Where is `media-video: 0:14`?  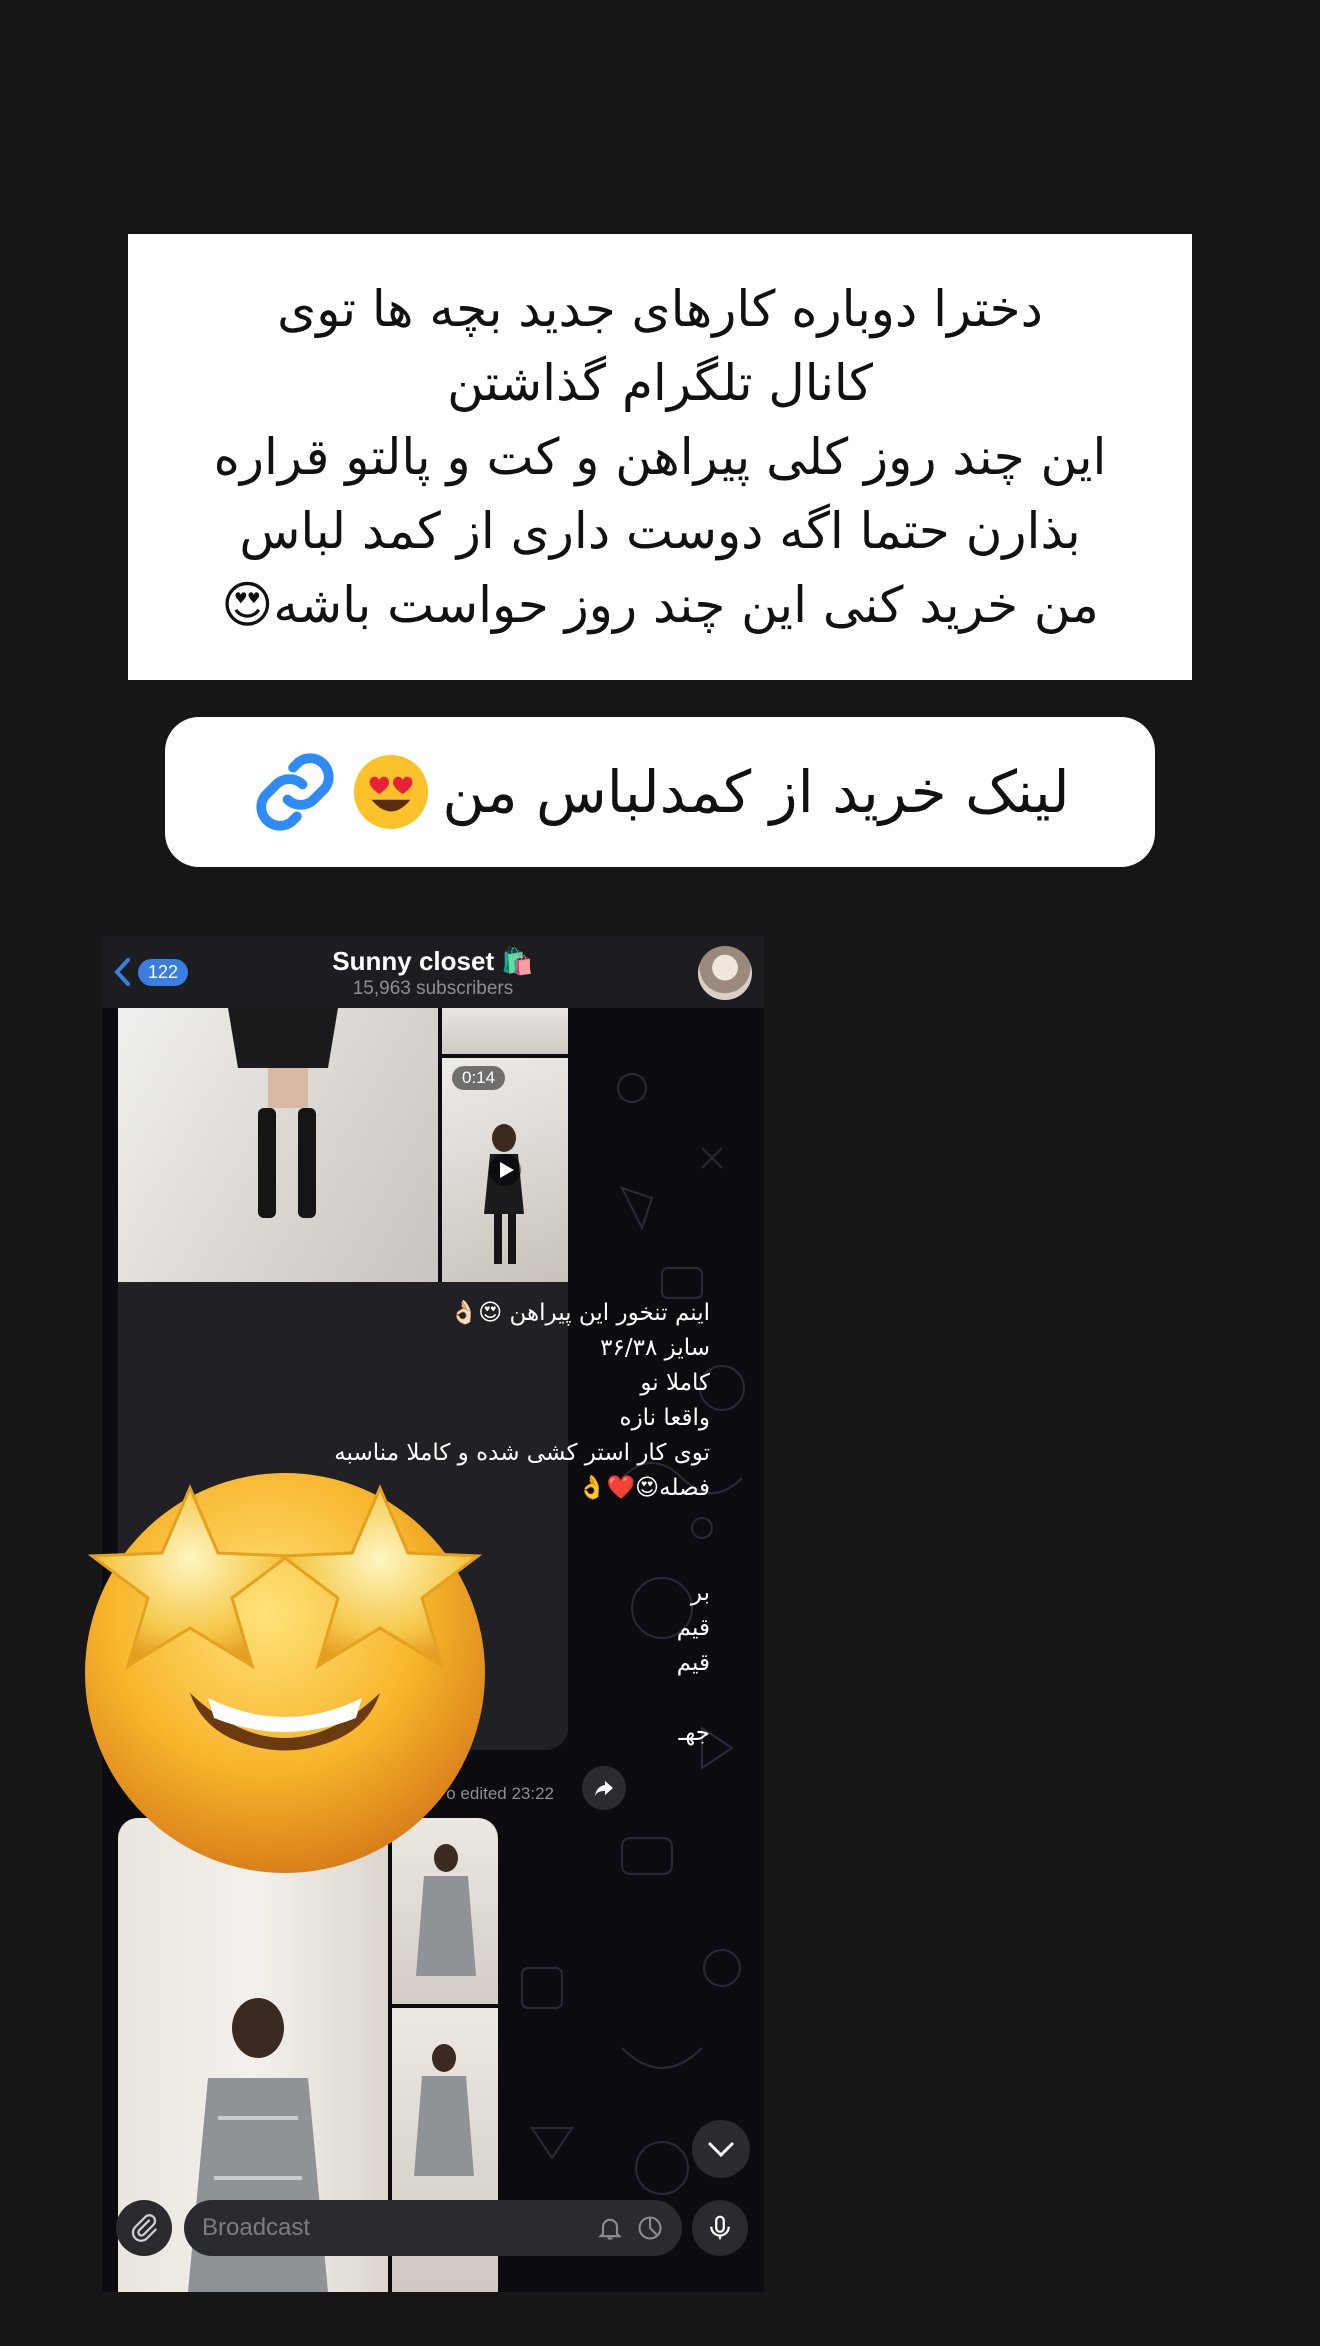 media-video: 0:14 is located at coordinates (505, 1170).